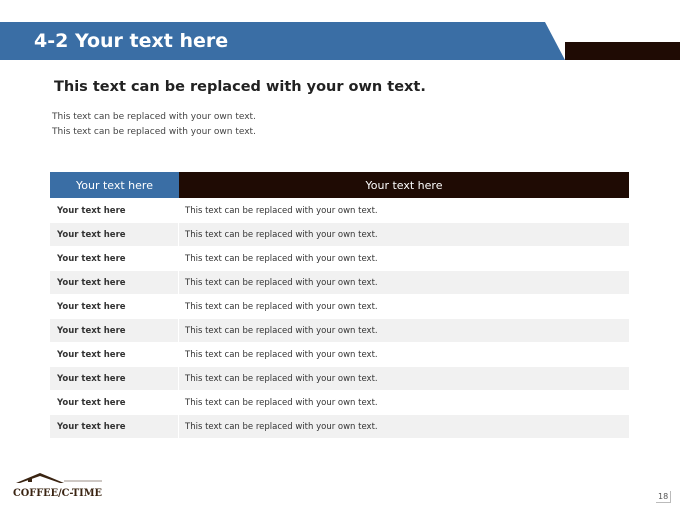  I want to click on page-number: 18, so click(664, 497).